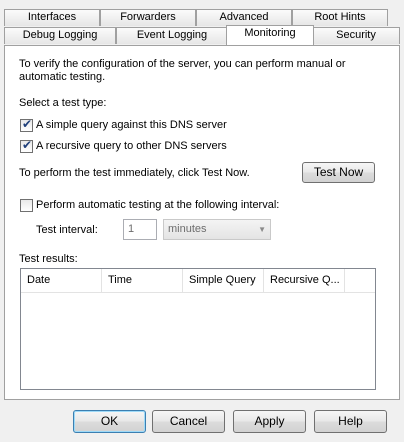 The image size is (404, 442). I want to click on tab-advanced: Advanced, so click(244, 17).